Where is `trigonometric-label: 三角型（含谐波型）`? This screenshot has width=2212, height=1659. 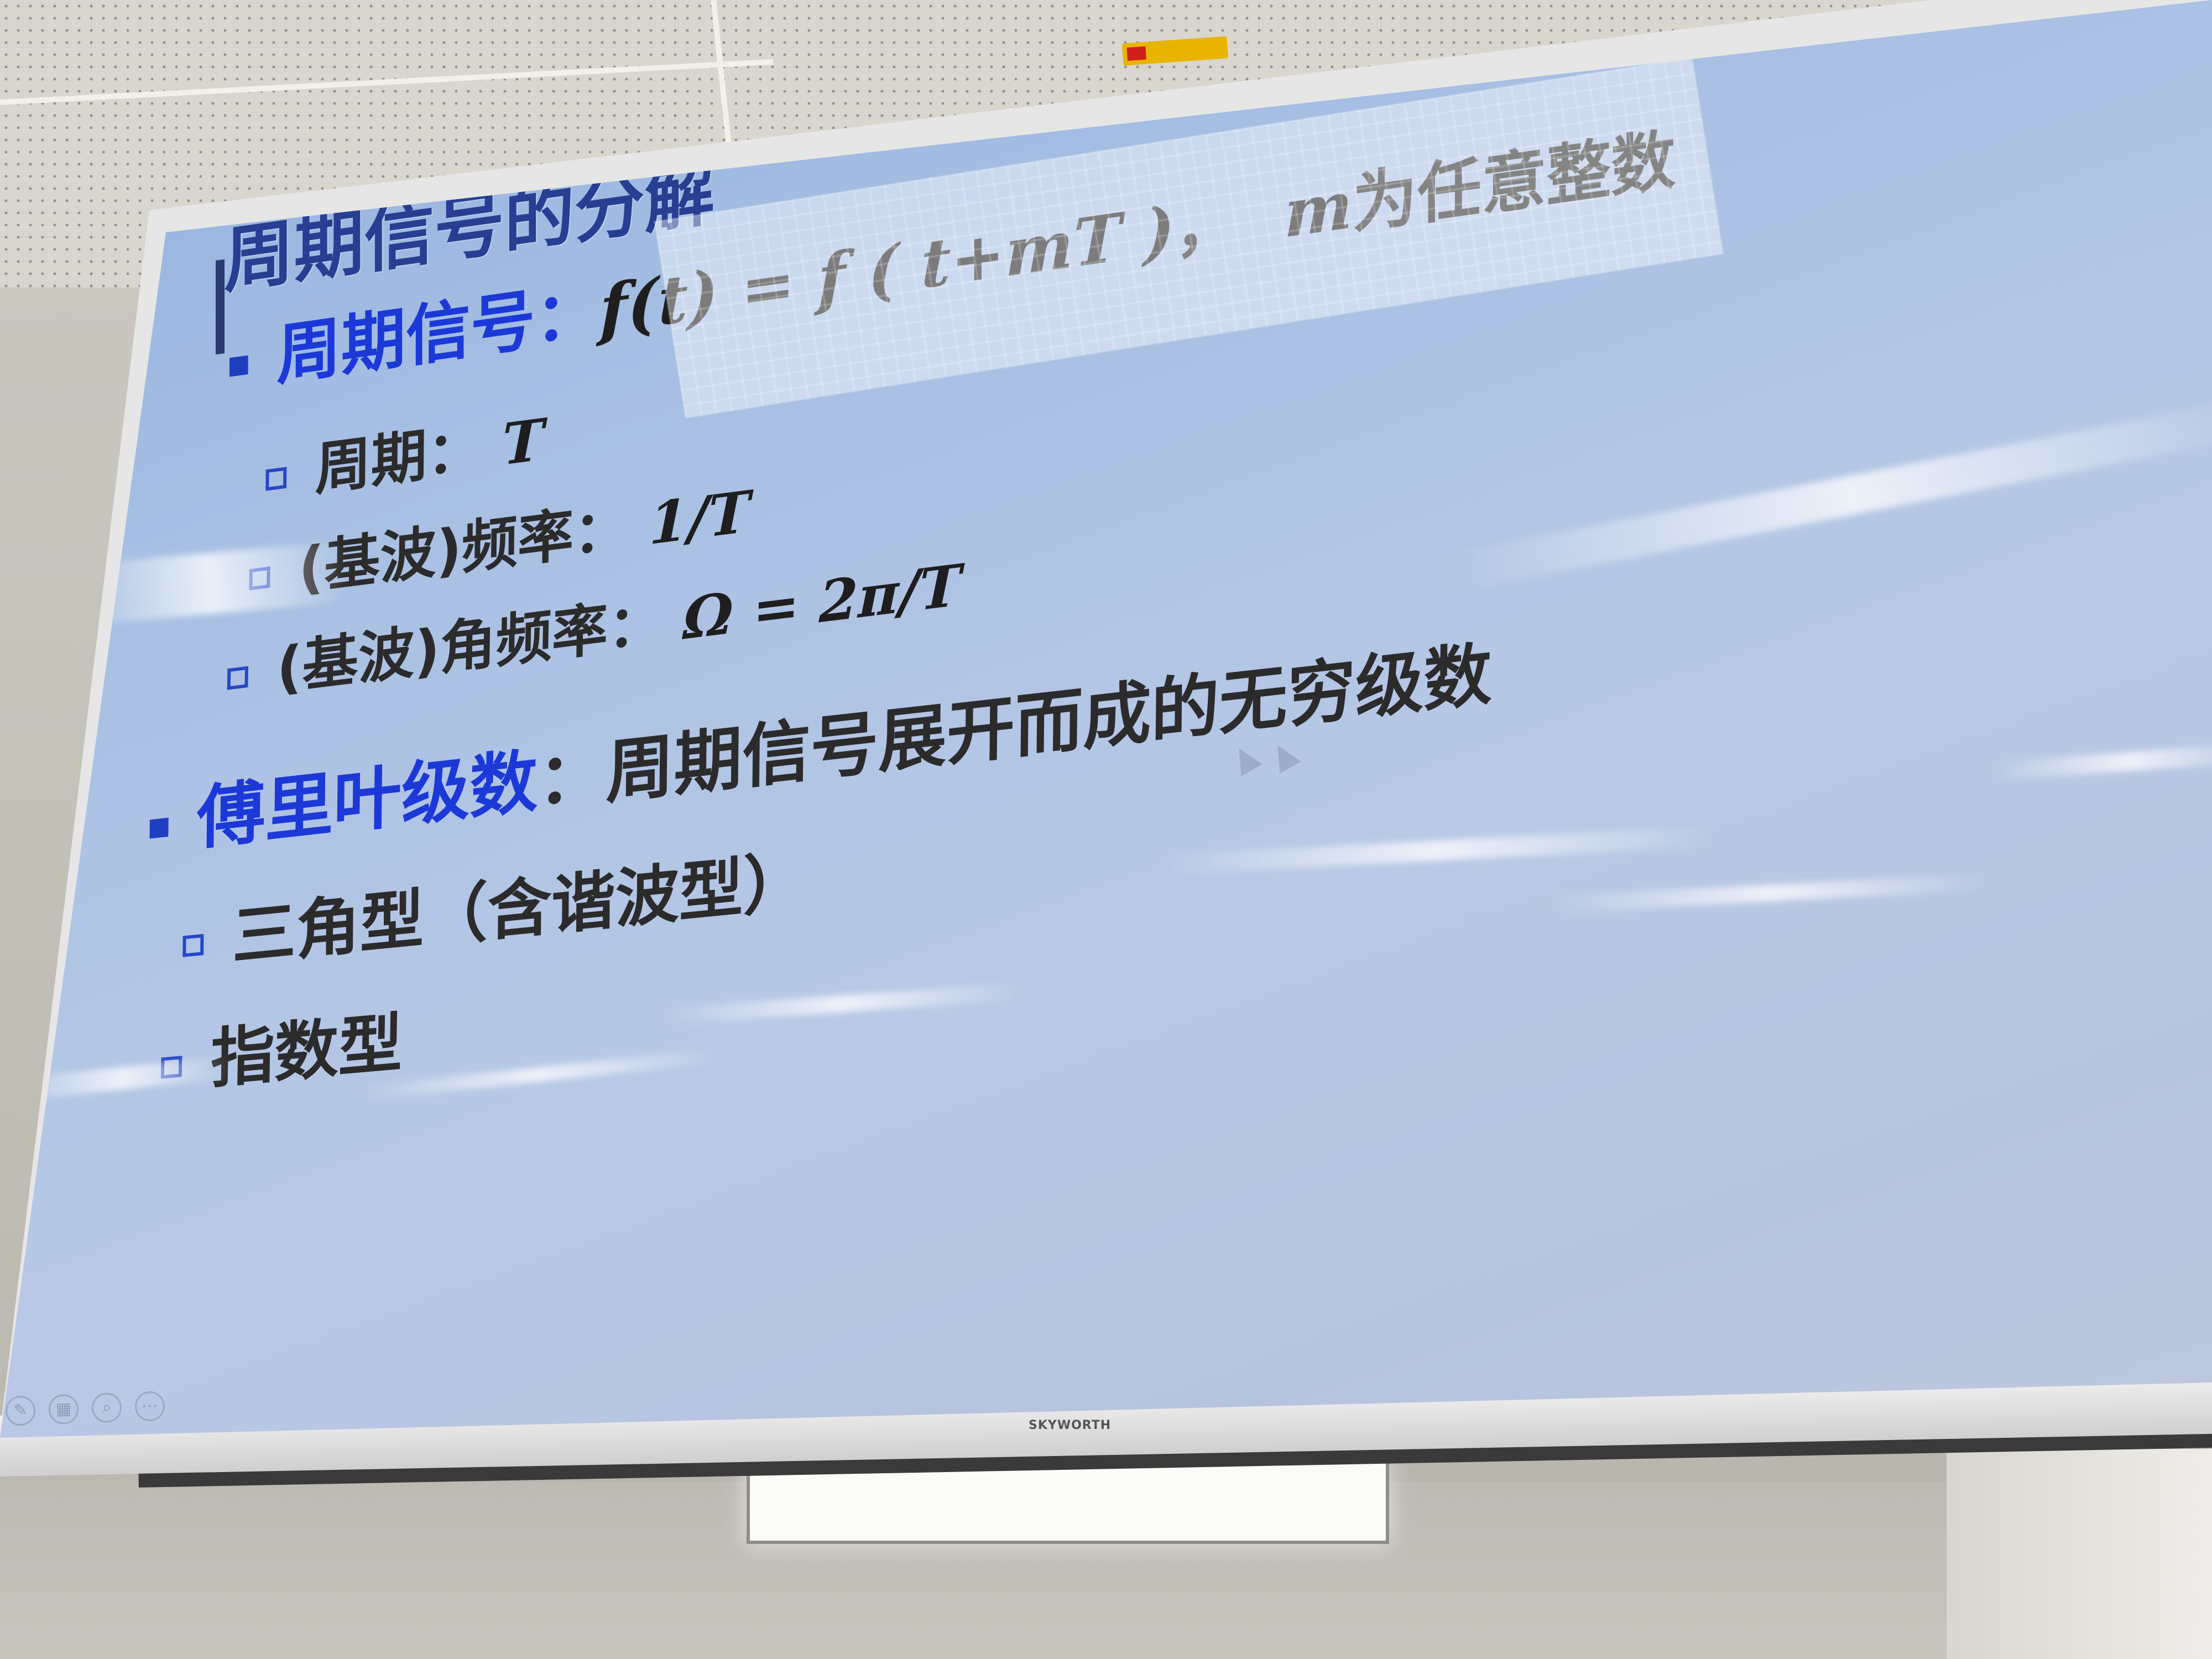
trigonometric-label: 三角型（含谐波型） is located at coordinates (520, 909).